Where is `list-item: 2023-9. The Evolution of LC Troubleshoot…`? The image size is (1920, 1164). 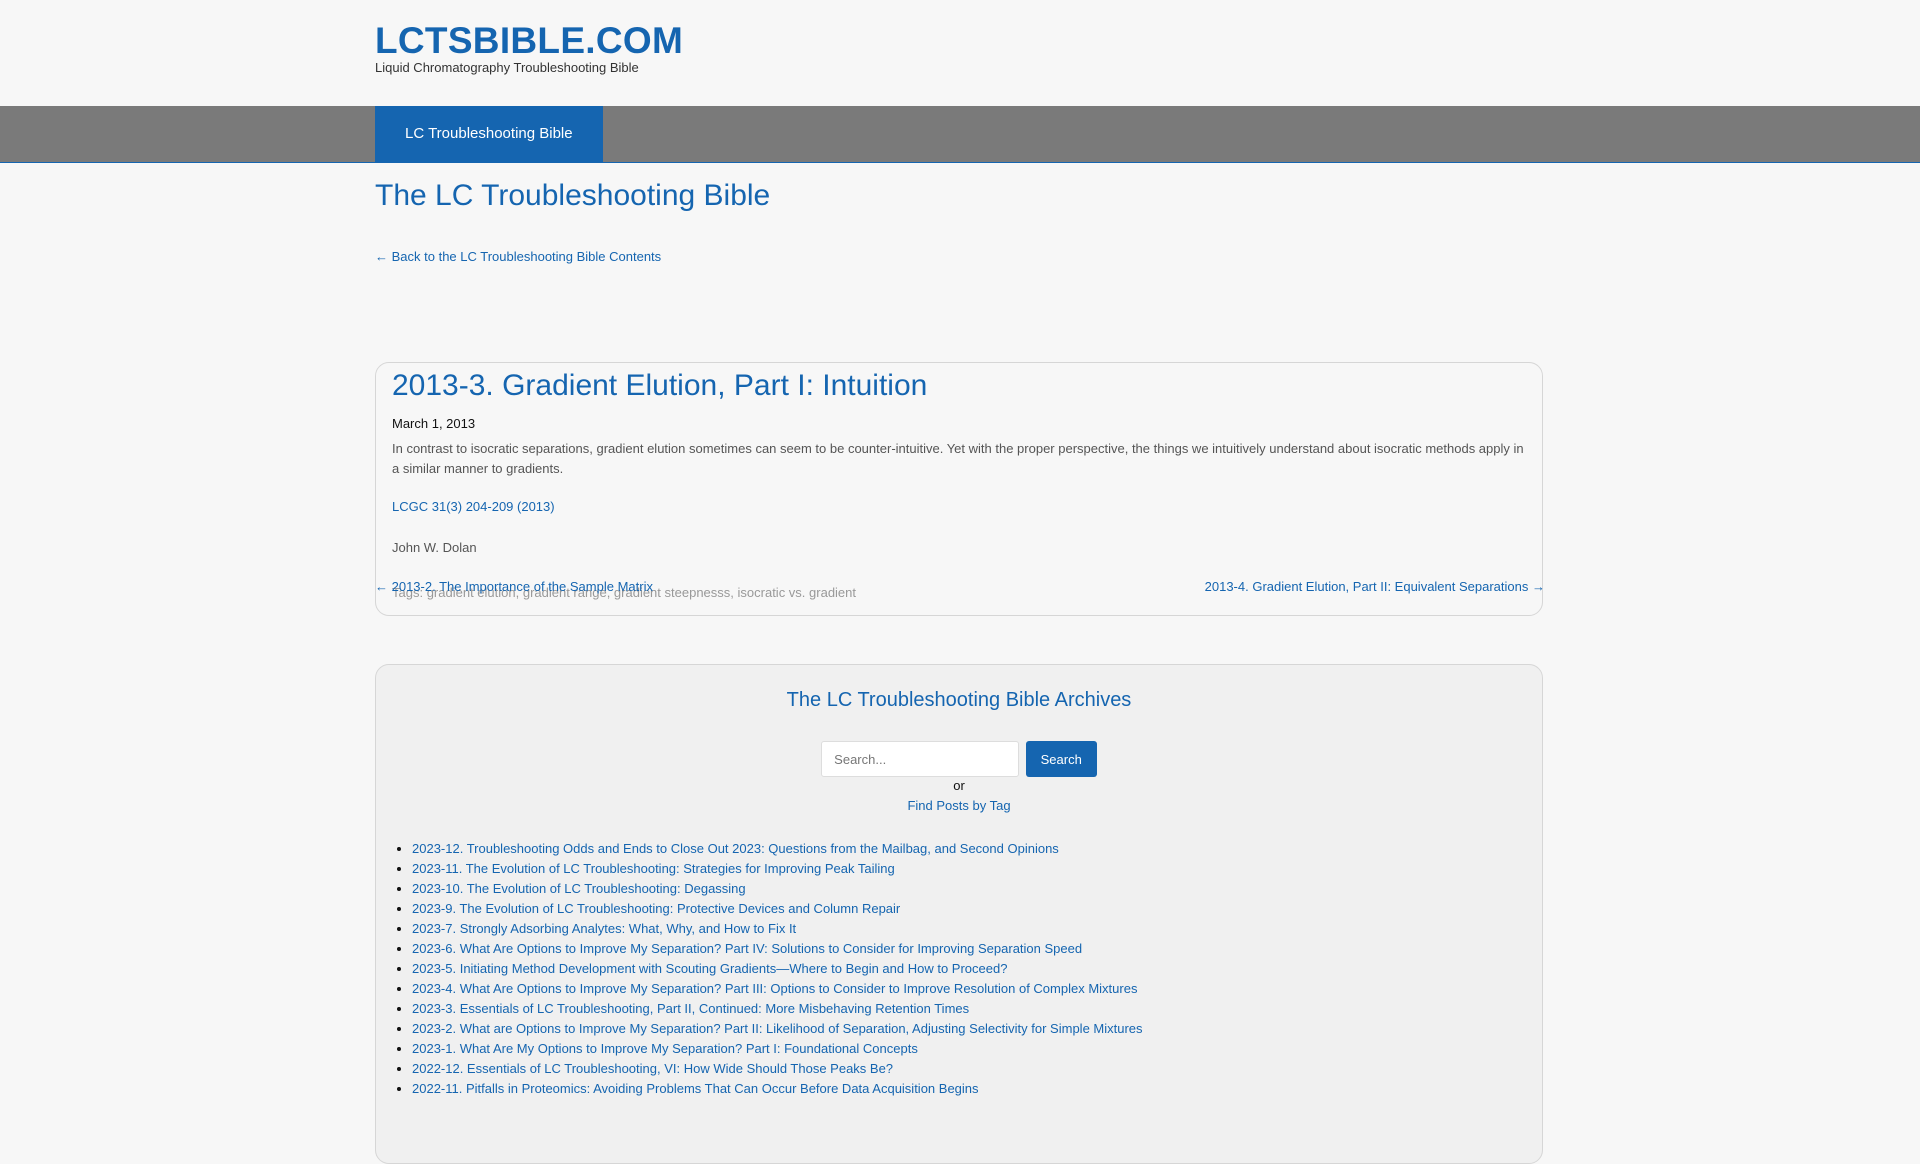
list-item: 2023-9. The Evolution of LC Troubleshoot… is located at coordinates (777, 909).